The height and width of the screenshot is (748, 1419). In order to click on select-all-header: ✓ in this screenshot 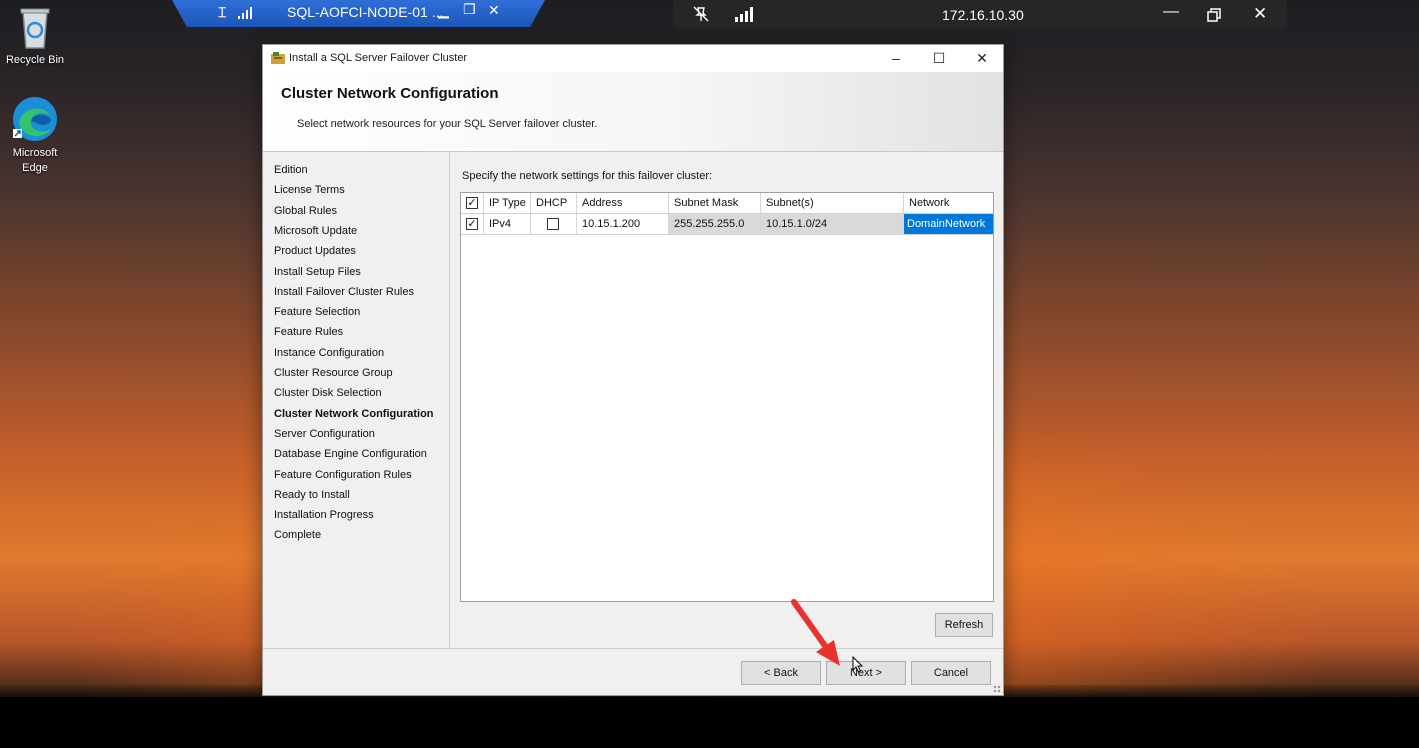, I will do `click(472, 203)`.